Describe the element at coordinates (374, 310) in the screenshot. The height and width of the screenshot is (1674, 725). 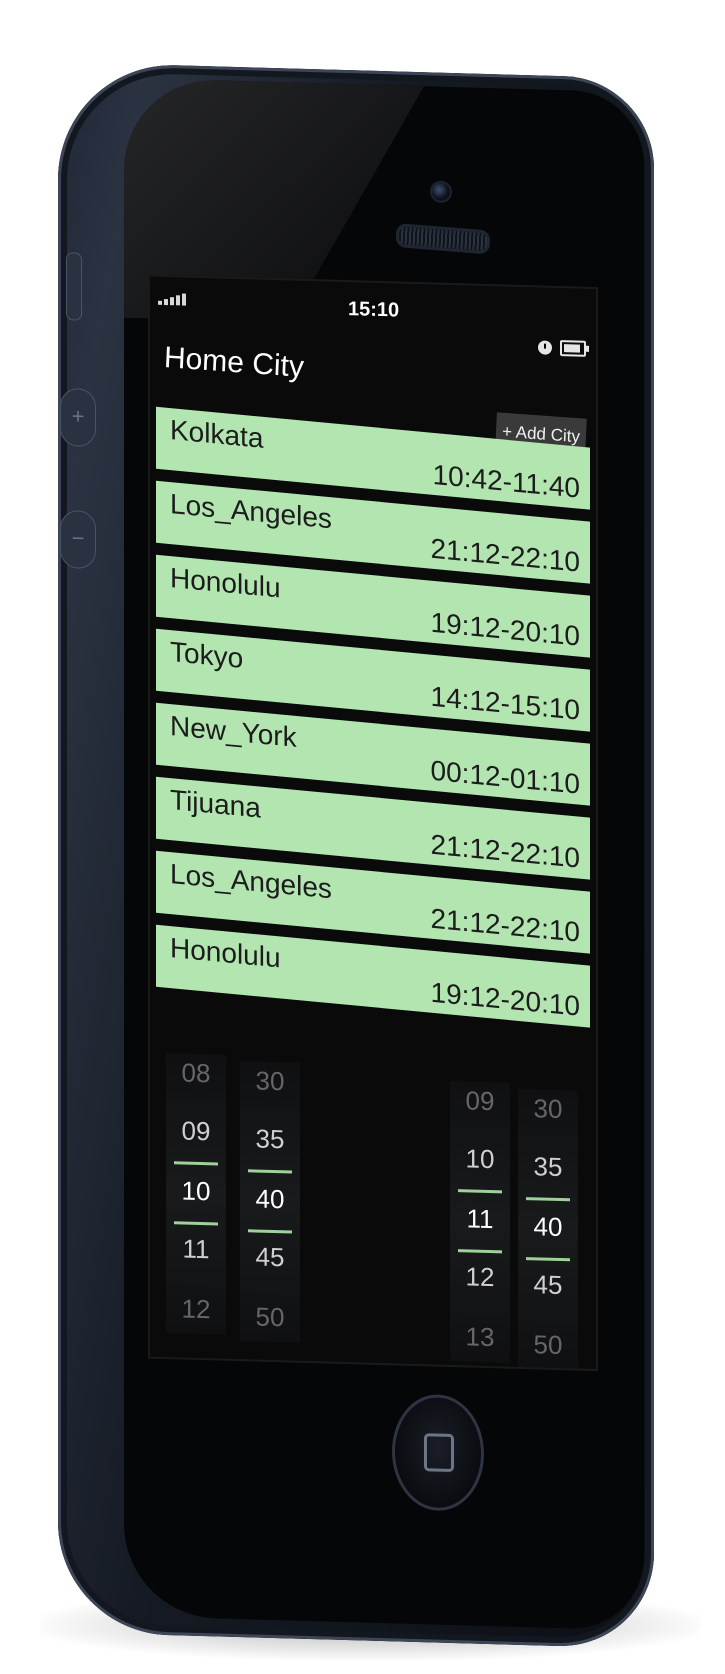
I see `status-time: 15:10` at that location.